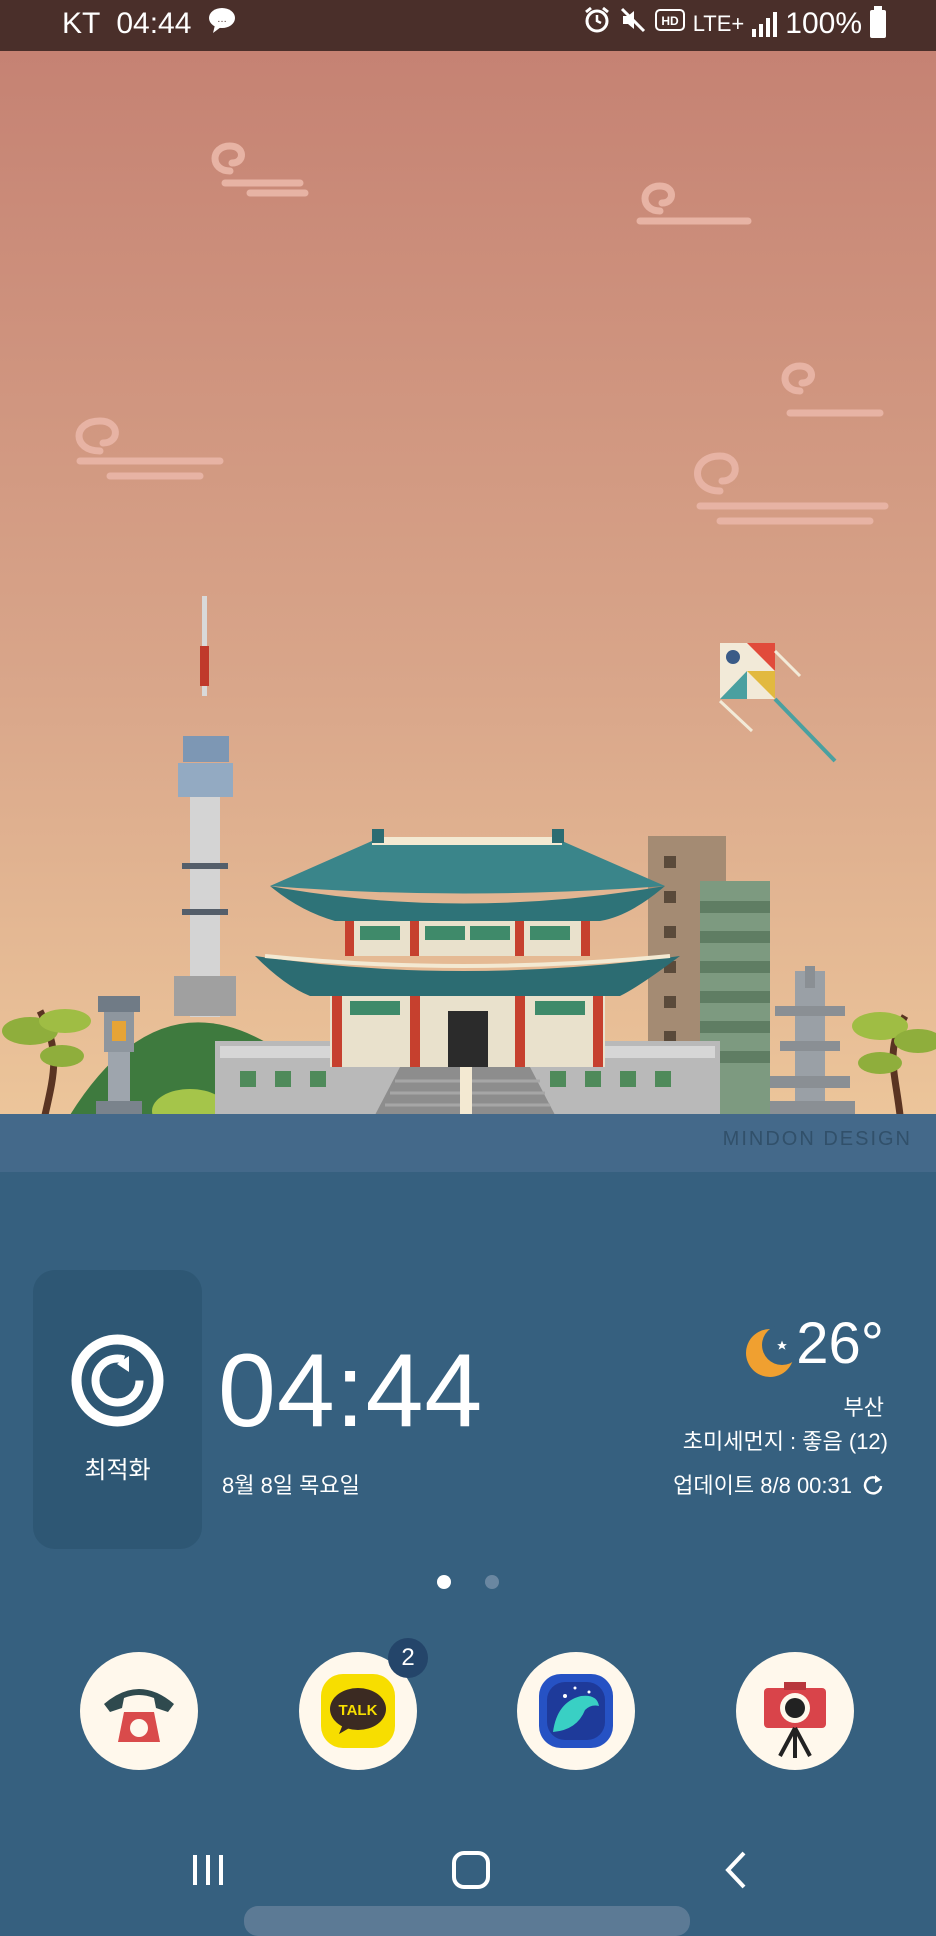 The height and width of the screenshot is (1936, 936). What do you see at coordinates (350, 1391) in the screenshot?
I see `clock-time: 04:44` at bounding box center [350, 1391].